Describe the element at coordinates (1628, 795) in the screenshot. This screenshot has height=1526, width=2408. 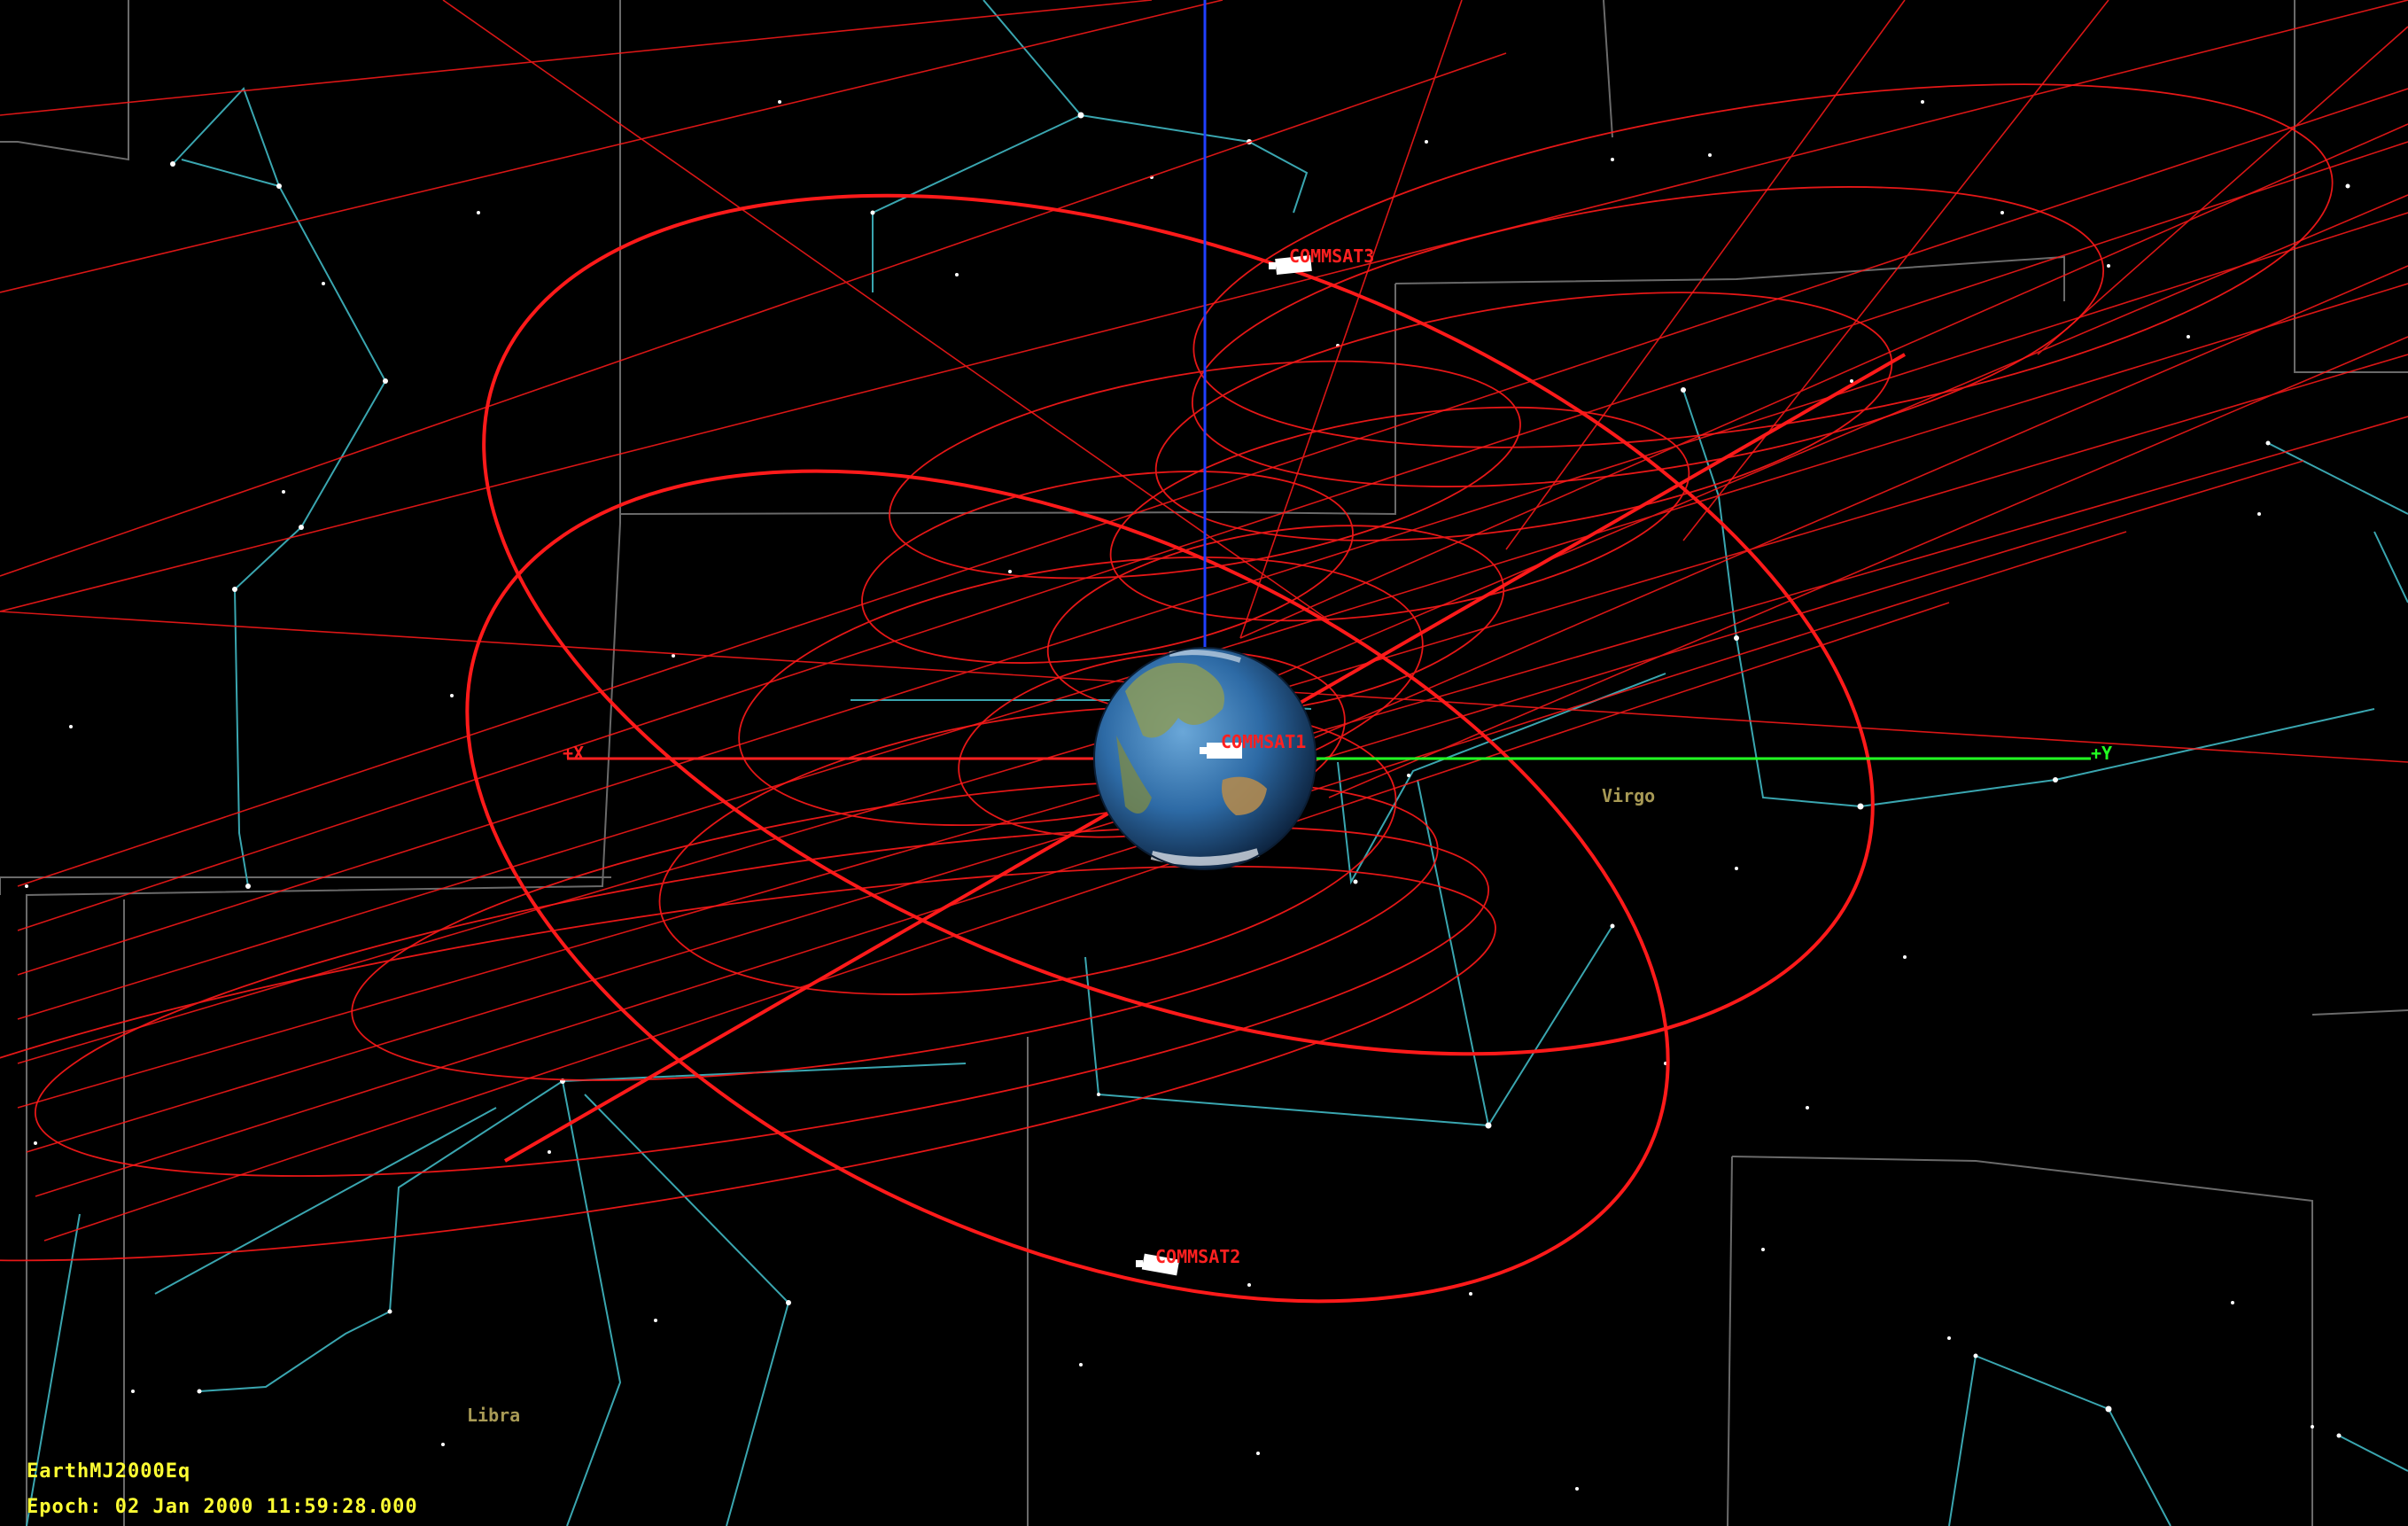
I see `constellation-label-virgo: Virgo` at that location.